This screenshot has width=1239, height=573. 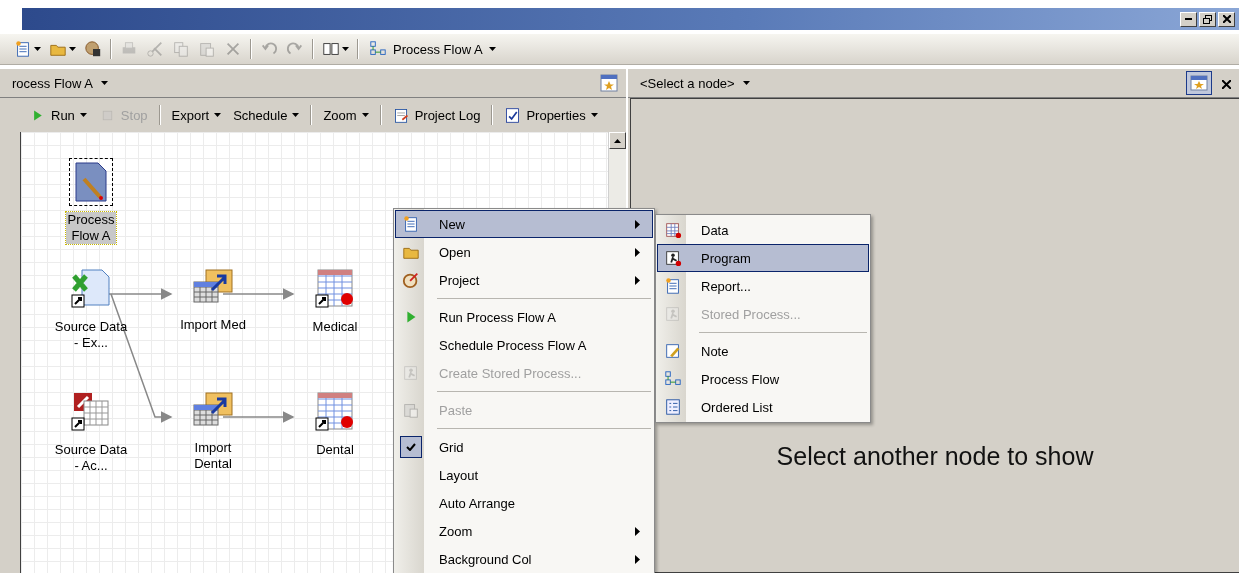 I want to click on node-label: Process Flow A, so click(x=91, y=228).